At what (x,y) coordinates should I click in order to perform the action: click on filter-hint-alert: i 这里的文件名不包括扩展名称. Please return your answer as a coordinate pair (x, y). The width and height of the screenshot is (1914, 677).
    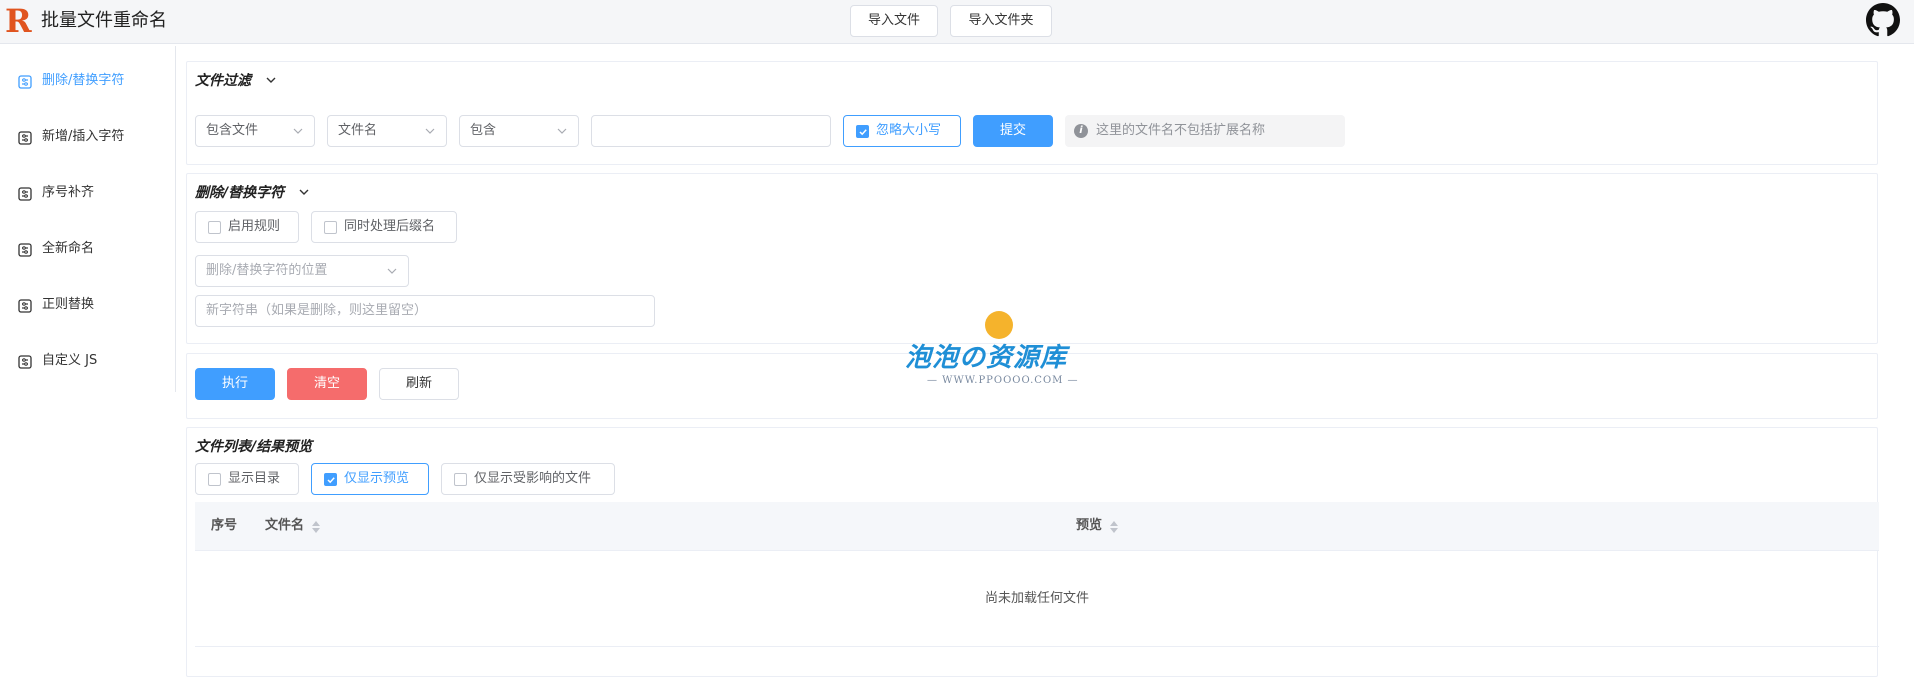
    Looking at the image, I should click on (1205, 131).